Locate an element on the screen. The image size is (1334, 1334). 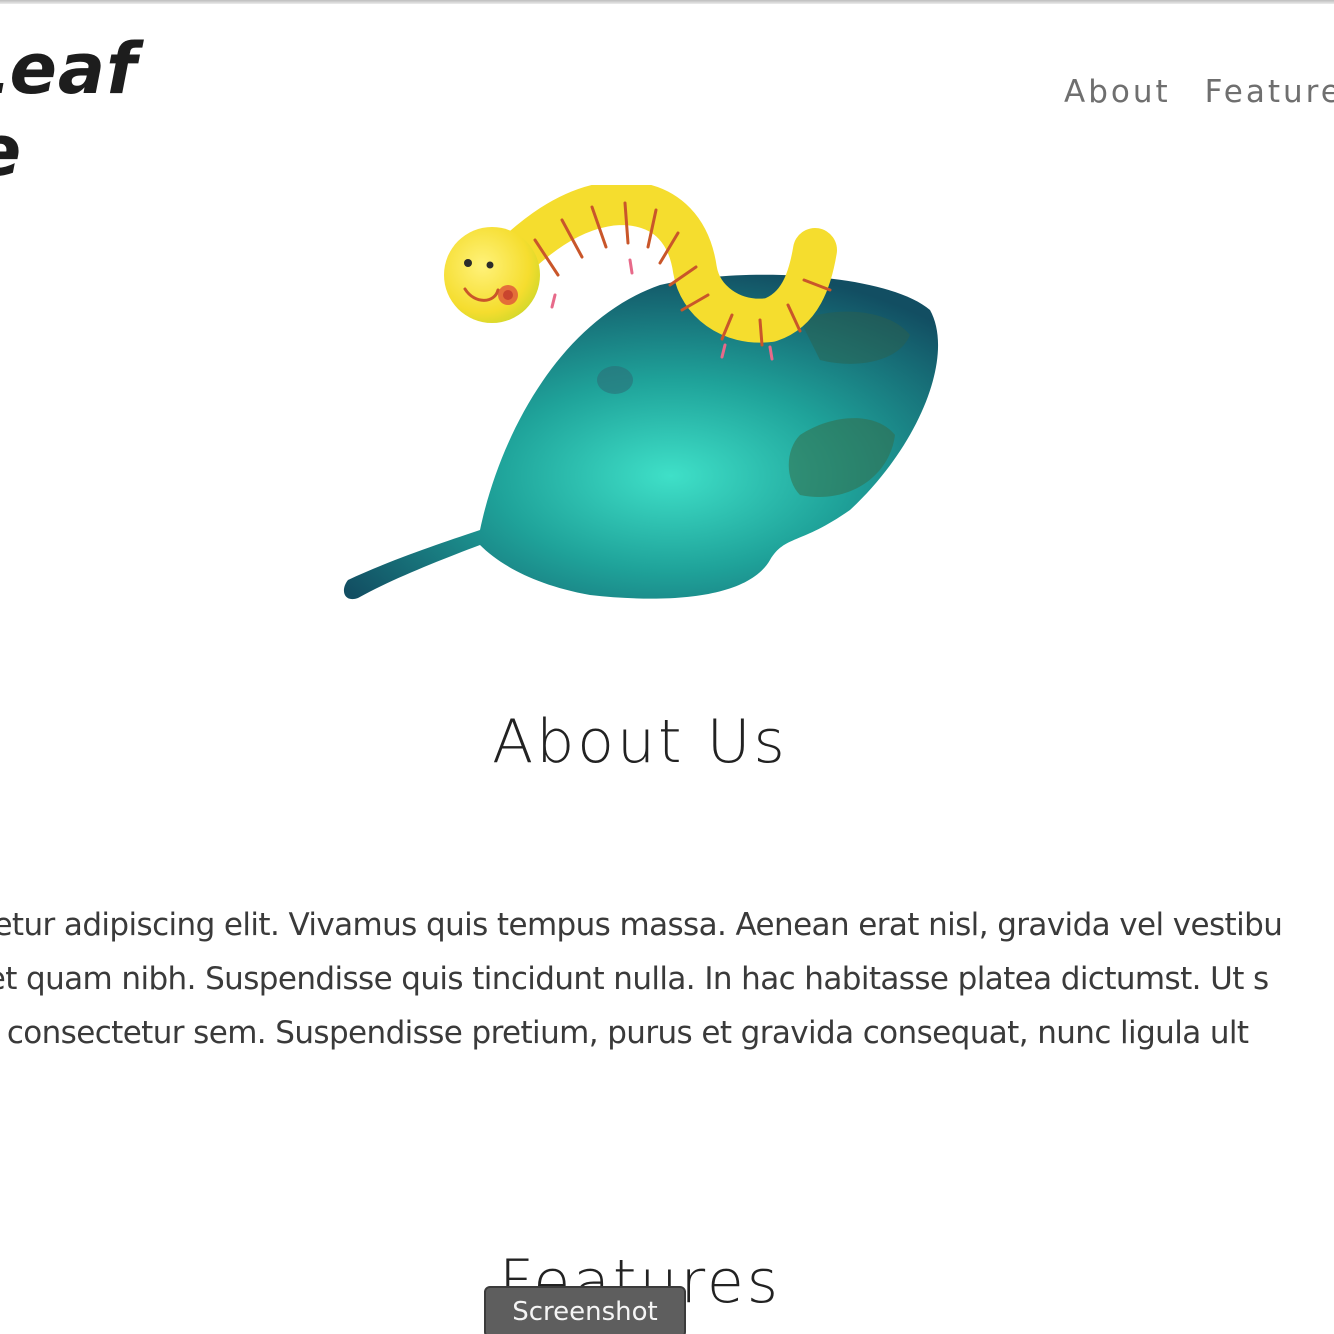
brand-logo: e Leaf are is located at coordinates (69, 110).